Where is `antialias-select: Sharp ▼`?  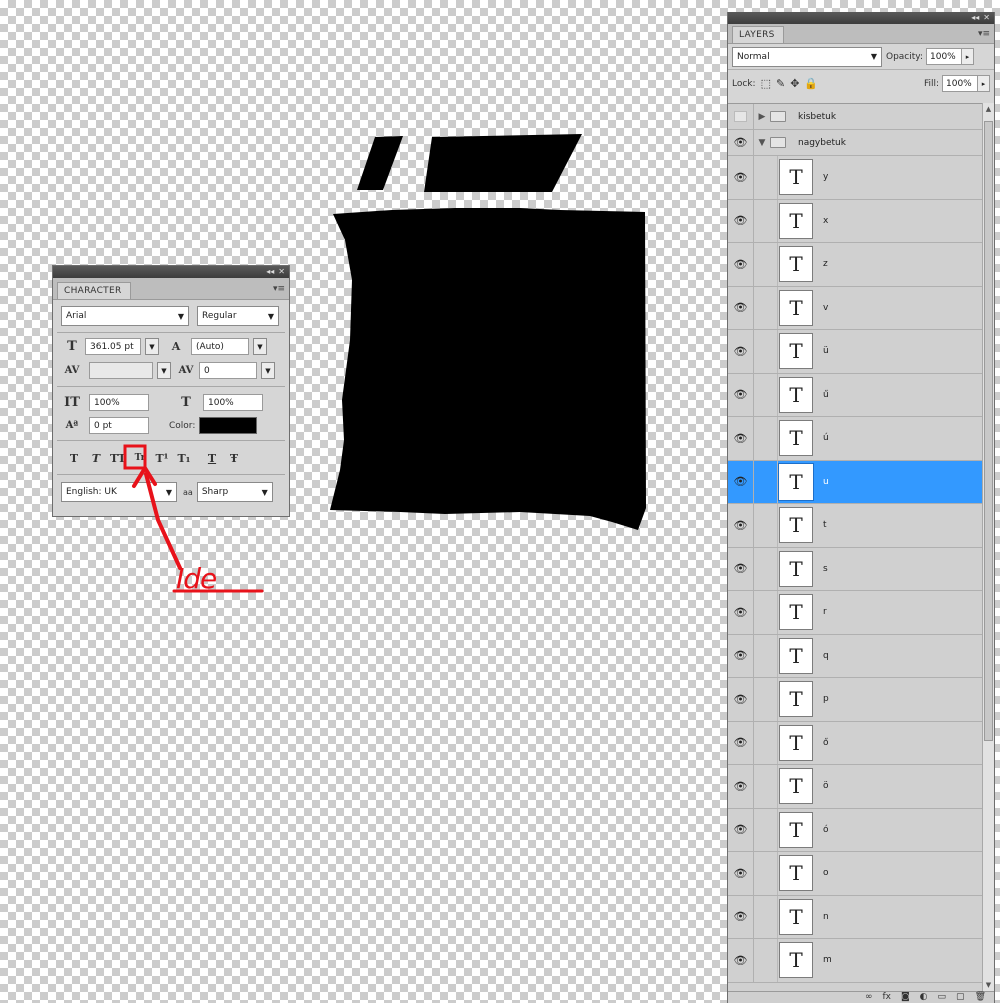
antialias-select: Sharp ▼ is located at coordinates (234, 492).